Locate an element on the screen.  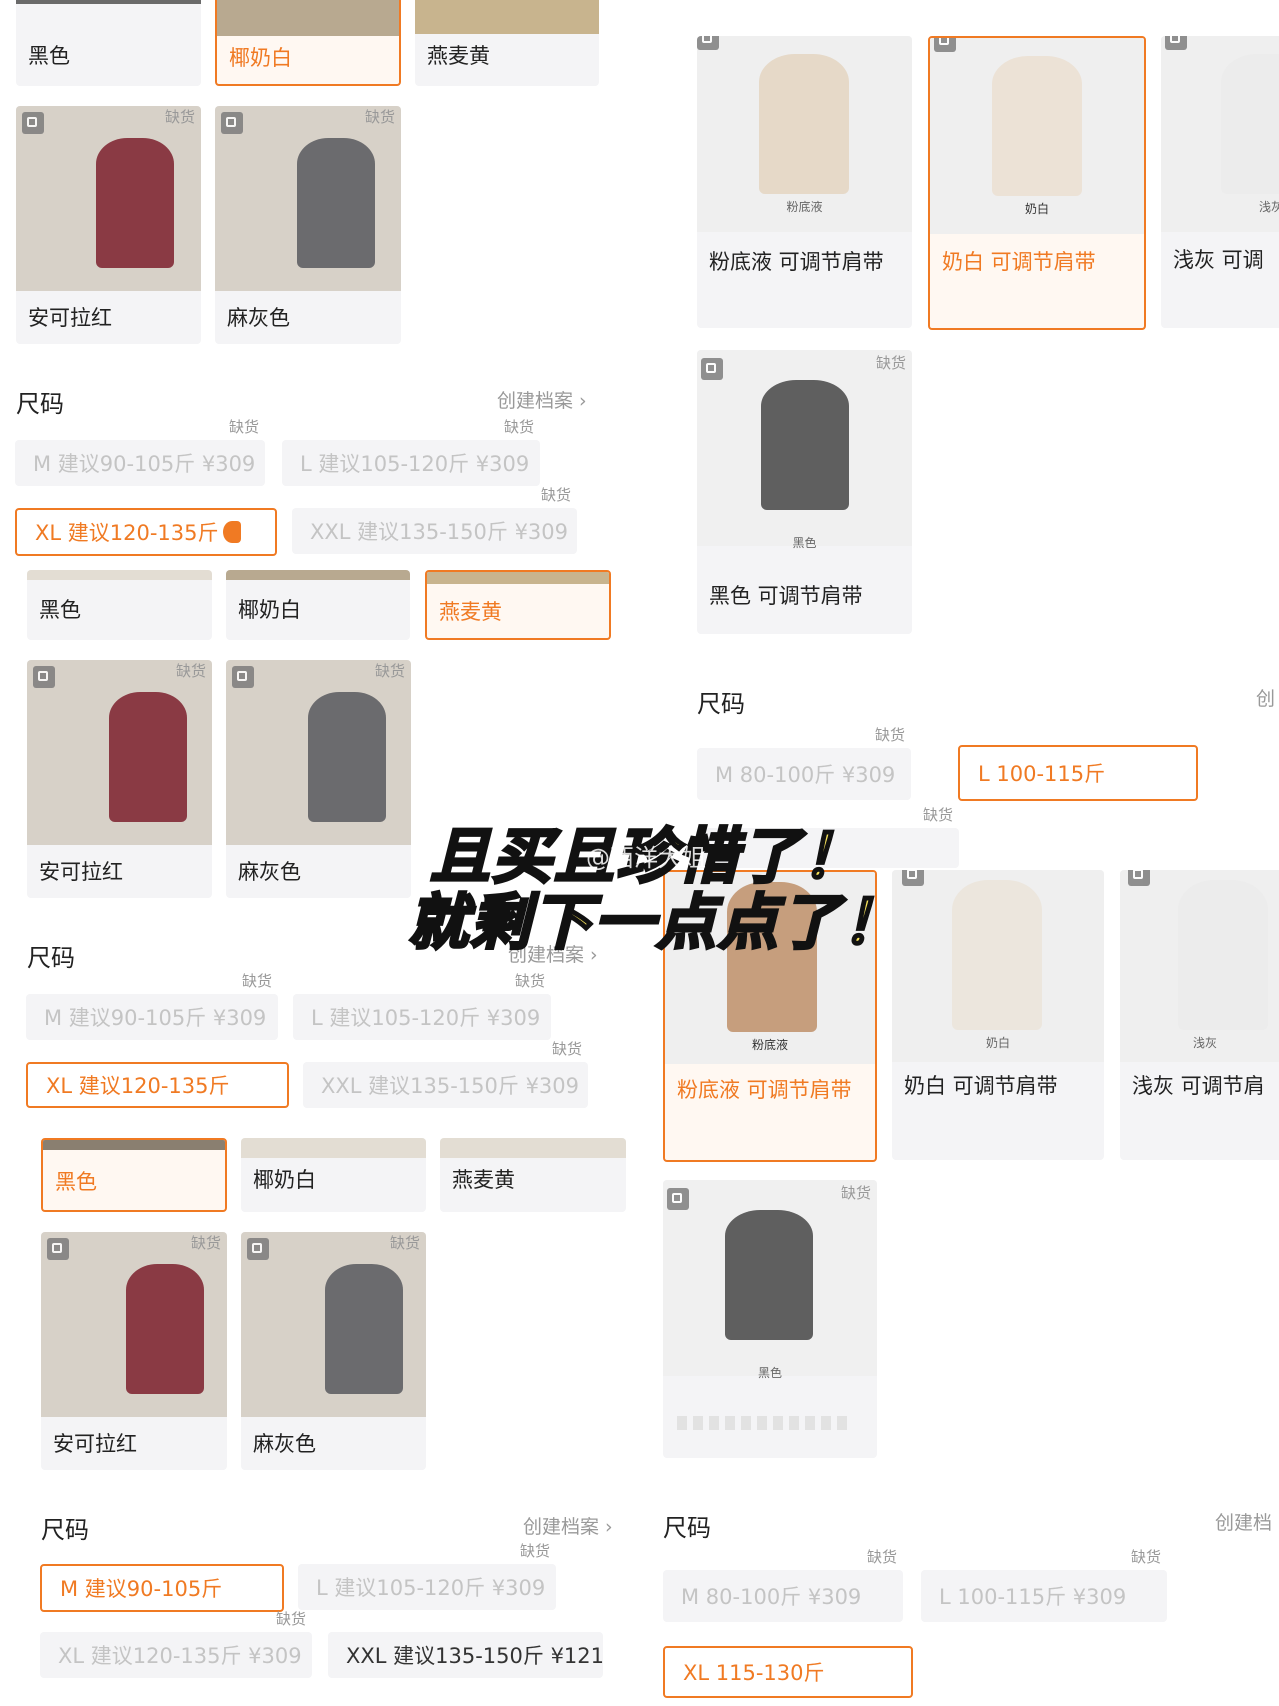
size-option-xl: XL 建议120-135斤 ¥309 缺货 is located at coordinates (176, 1644).